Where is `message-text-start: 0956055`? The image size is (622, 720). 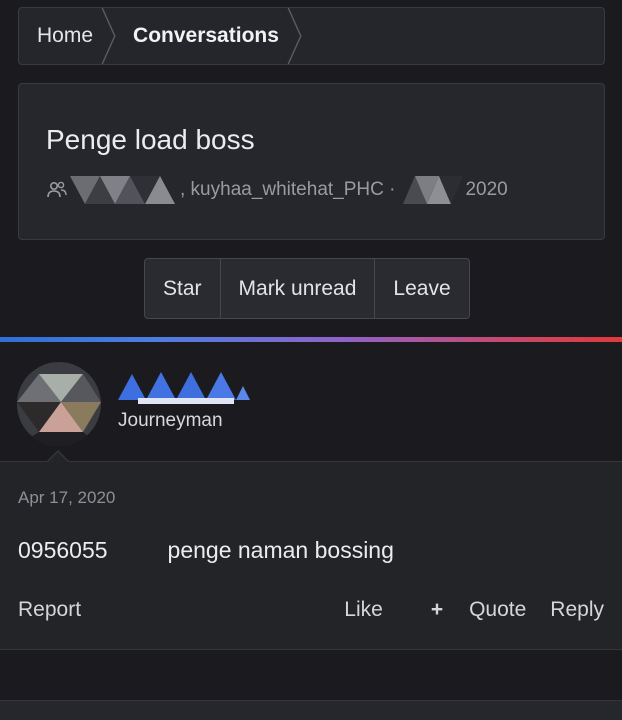 message-text-start: 0956055 is located at coordinates (63, 550).